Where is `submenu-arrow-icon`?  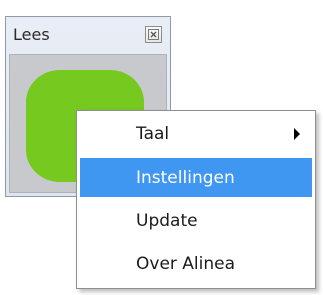
submenu-arrow-icon is located at coordinates (297, 133).